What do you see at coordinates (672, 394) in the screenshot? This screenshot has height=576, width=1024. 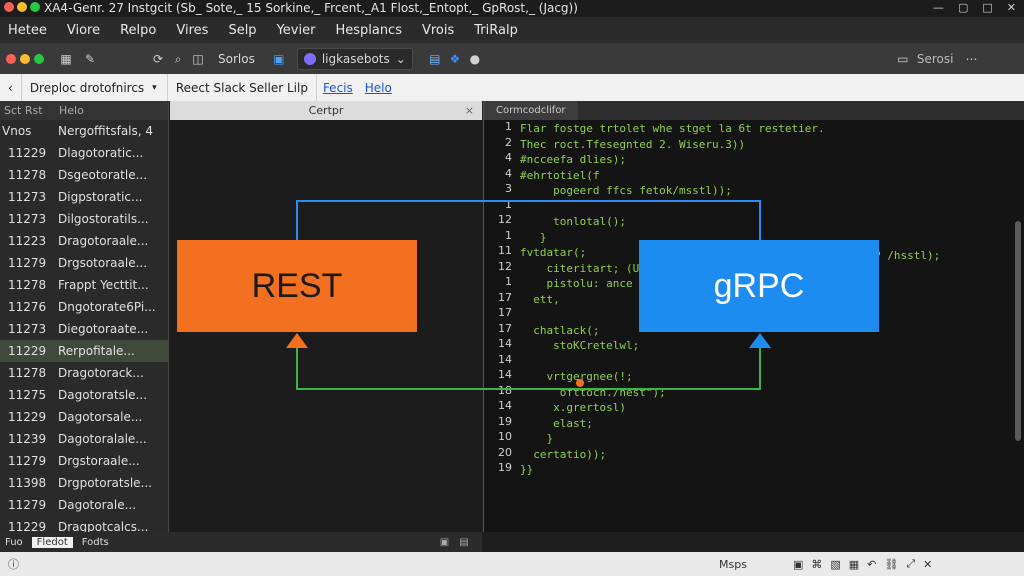 I see `code-line: ofttoch./hest");` at bounding box center [672, 394].